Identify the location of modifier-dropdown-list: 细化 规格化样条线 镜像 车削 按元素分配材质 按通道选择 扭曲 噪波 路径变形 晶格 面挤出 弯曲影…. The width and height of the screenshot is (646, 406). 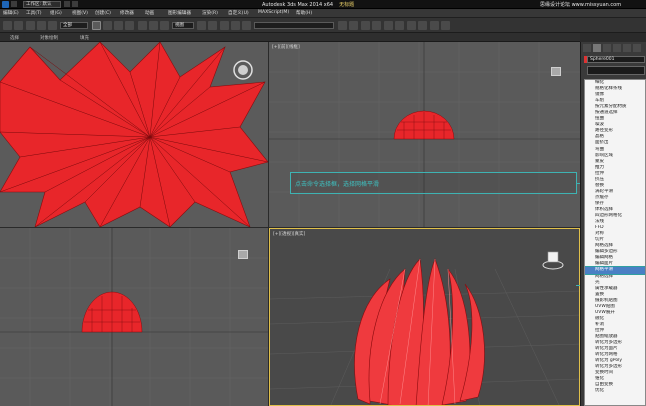
(615, 242).